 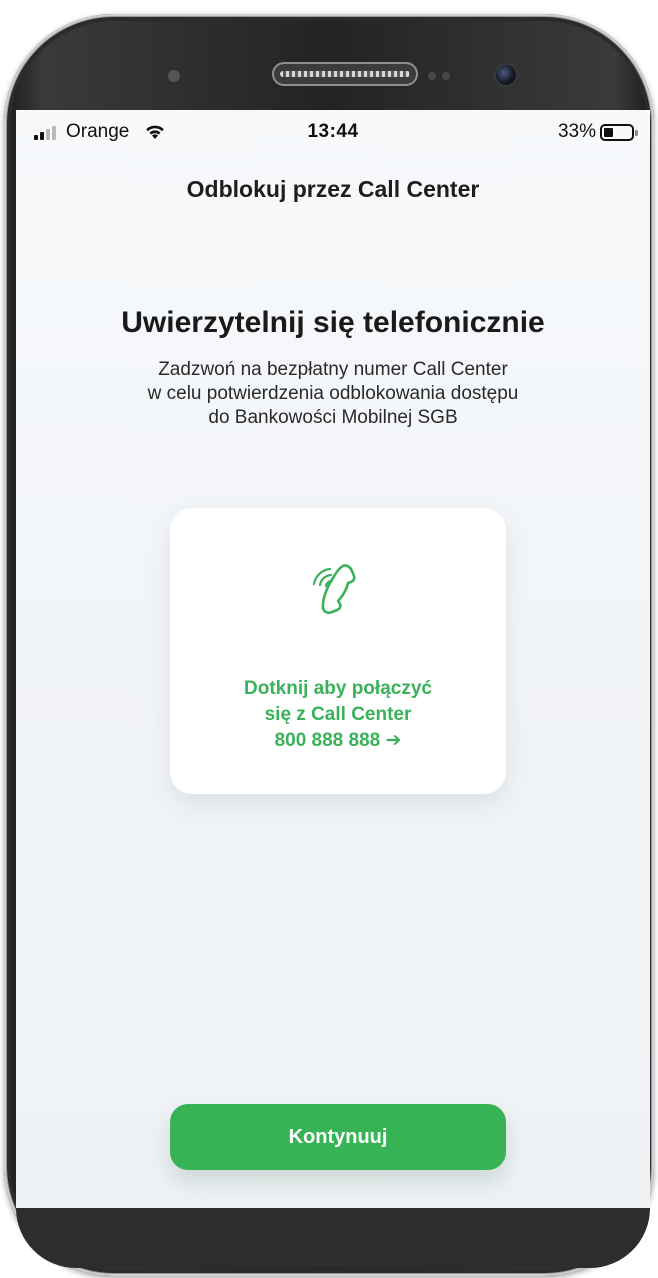 I want to click on proximity-sensor, so click(x=174, y=76).